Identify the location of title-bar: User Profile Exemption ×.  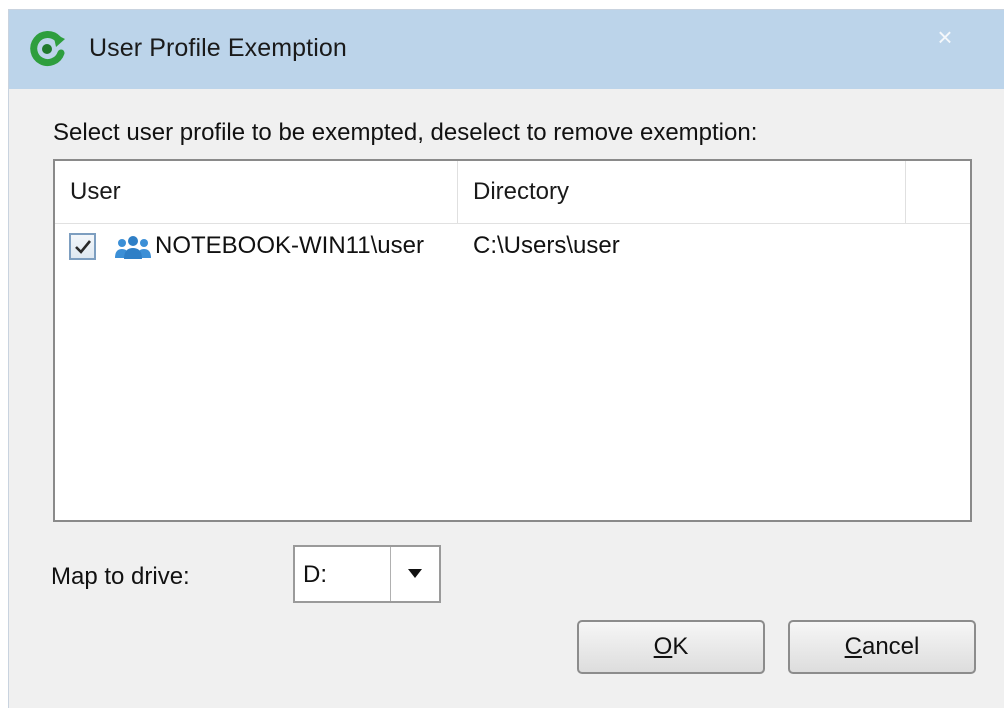
(506, 49).